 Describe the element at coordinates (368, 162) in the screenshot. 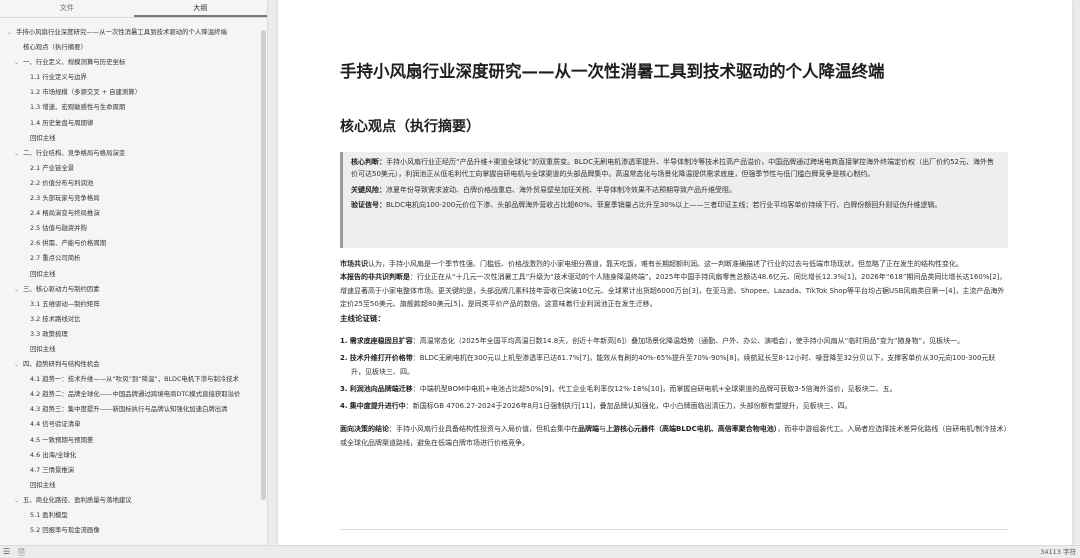

I see `callout-label: 核心判断：` at that location.